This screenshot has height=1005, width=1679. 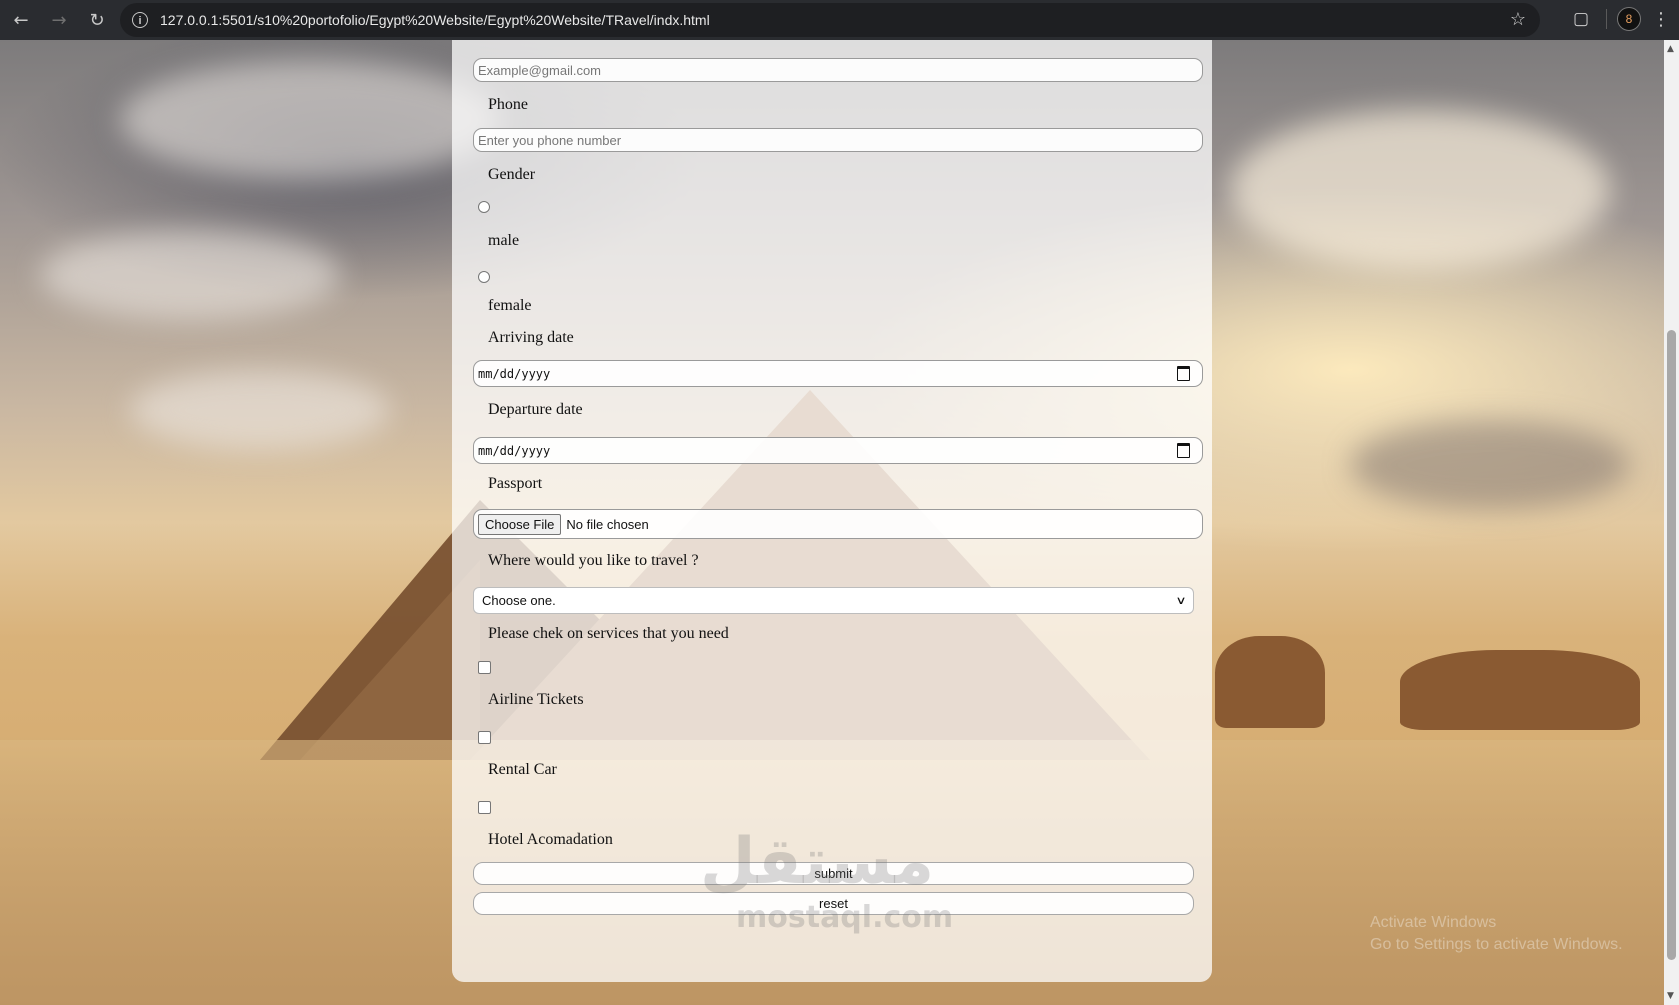 What do you see at coordinates (484, 667) in the screenshot?
I see `airline-tickets-checkbox` at bounding box center [484, 667].